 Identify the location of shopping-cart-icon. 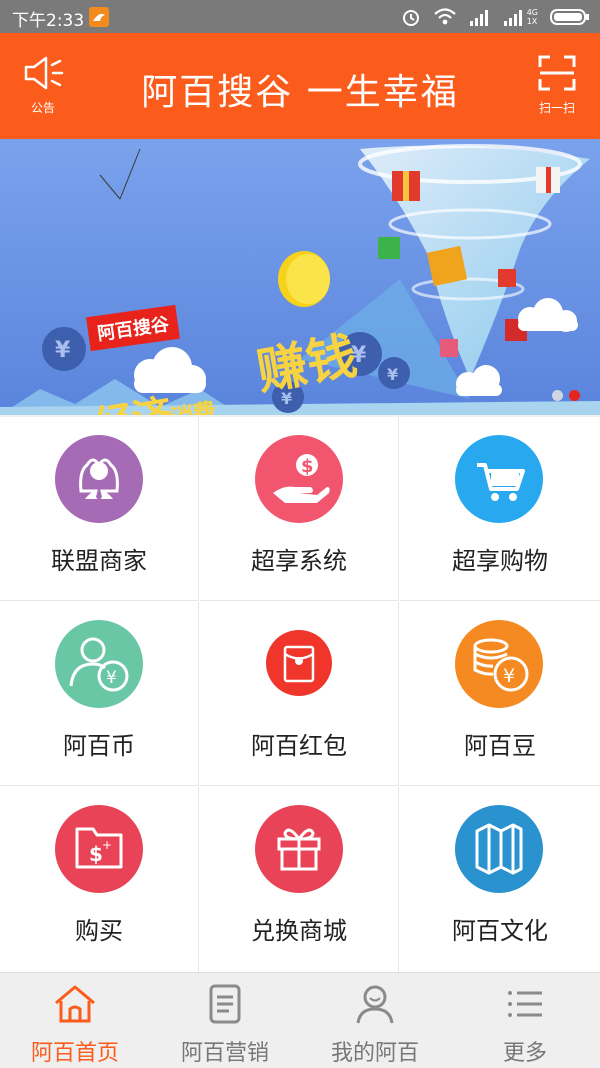
(499, 479).